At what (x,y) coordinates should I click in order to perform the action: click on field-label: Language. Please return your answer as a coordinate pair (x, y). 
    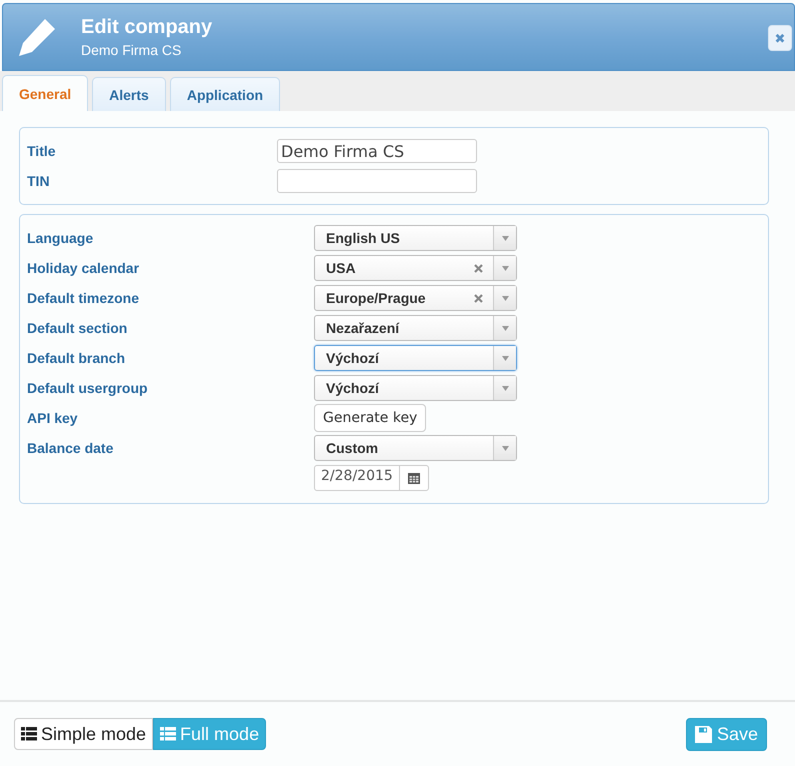
    Looking at the image, I should click on (60, 238).